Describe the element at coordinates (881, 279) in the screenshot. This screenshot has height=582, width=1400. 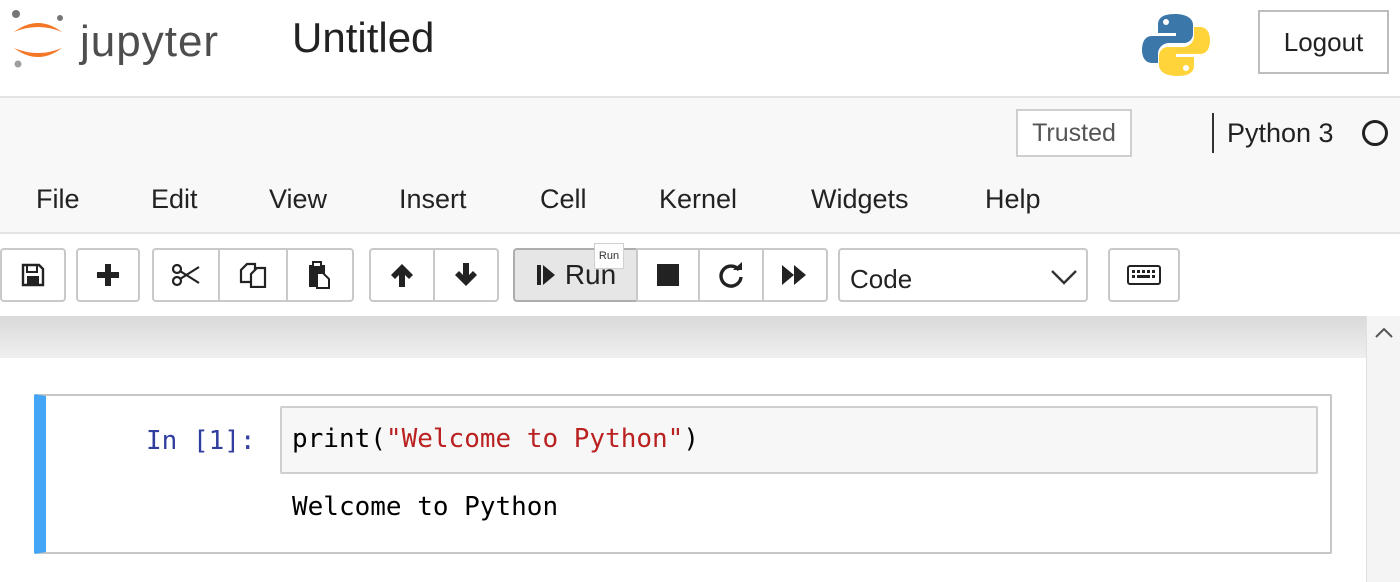
I see `cell-type-value: Code` at that location.